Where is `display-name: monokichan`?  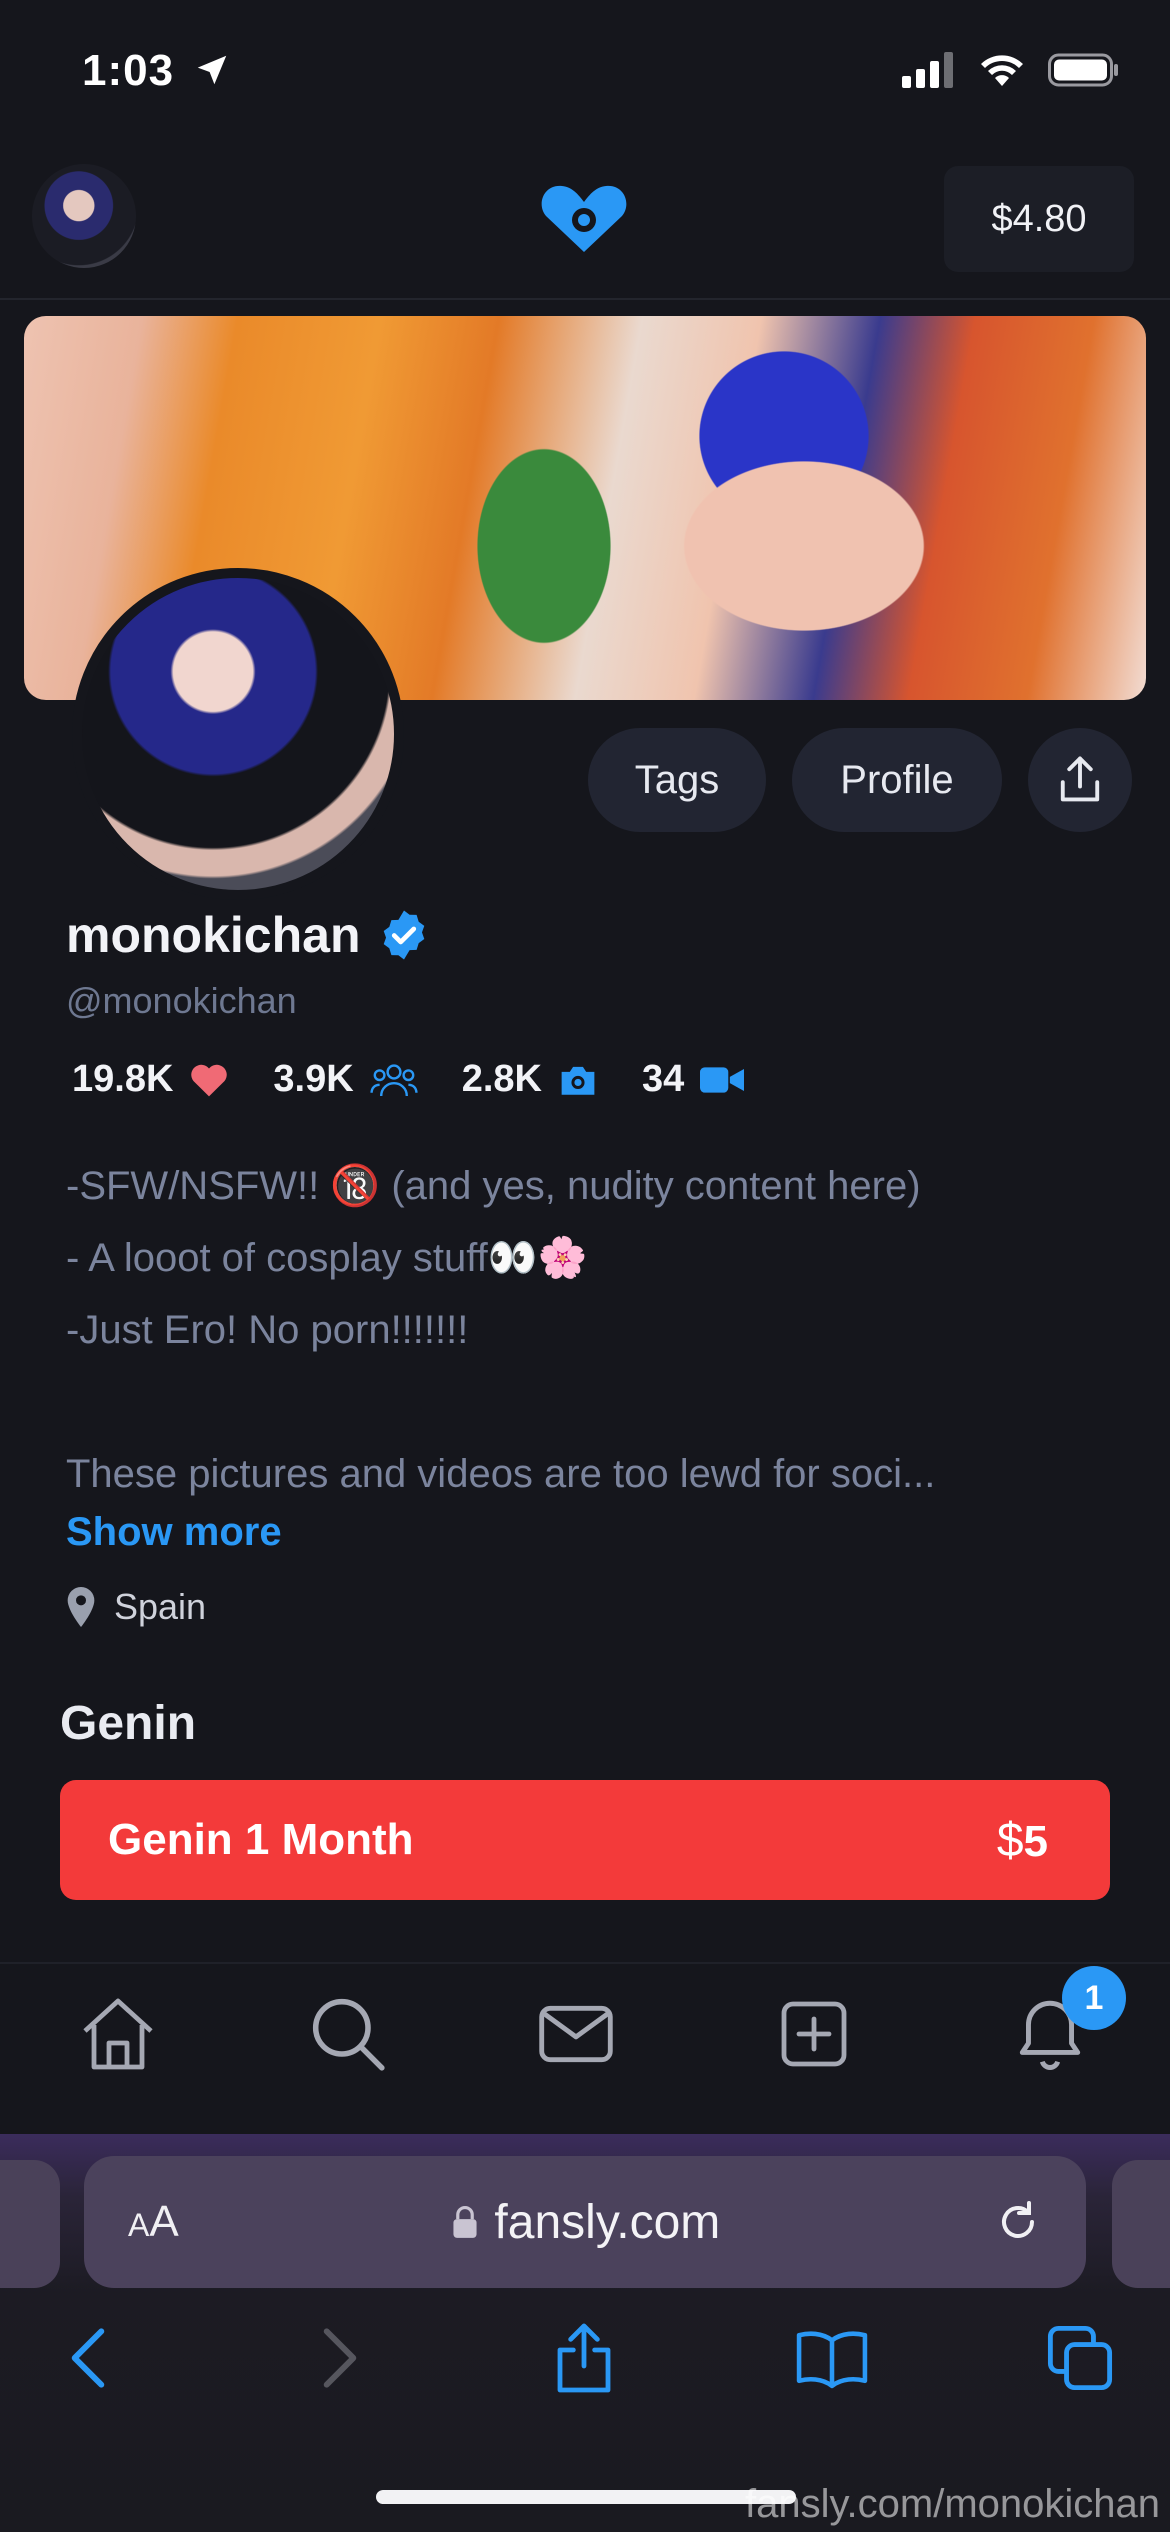
display-name: monokichan is located at coordinates (249, 935).